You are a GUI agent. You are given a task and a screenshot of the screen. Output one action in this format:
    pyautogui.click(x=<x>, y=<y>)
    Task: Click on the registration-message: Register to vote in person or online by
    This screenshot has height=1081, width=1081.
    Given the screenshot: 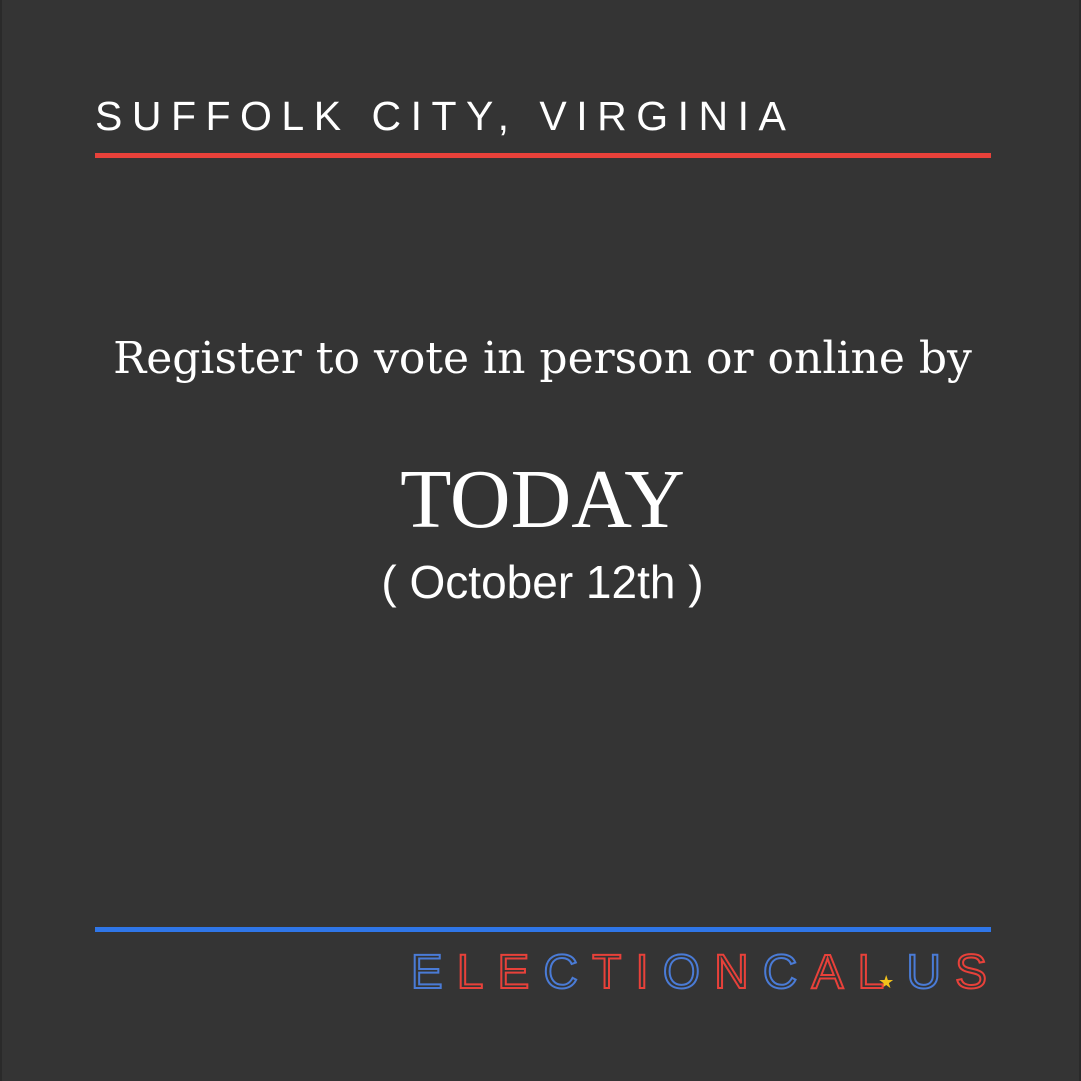 What is the action you would take?
    pyautogui.click(x=542, y=358)
    